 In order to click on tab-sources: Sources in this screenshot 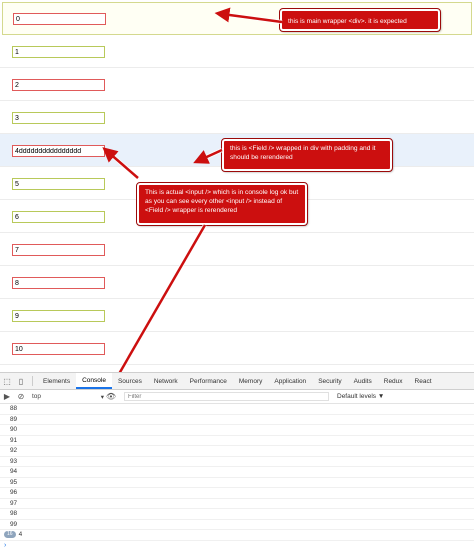, I will do `click(130, 381)`.